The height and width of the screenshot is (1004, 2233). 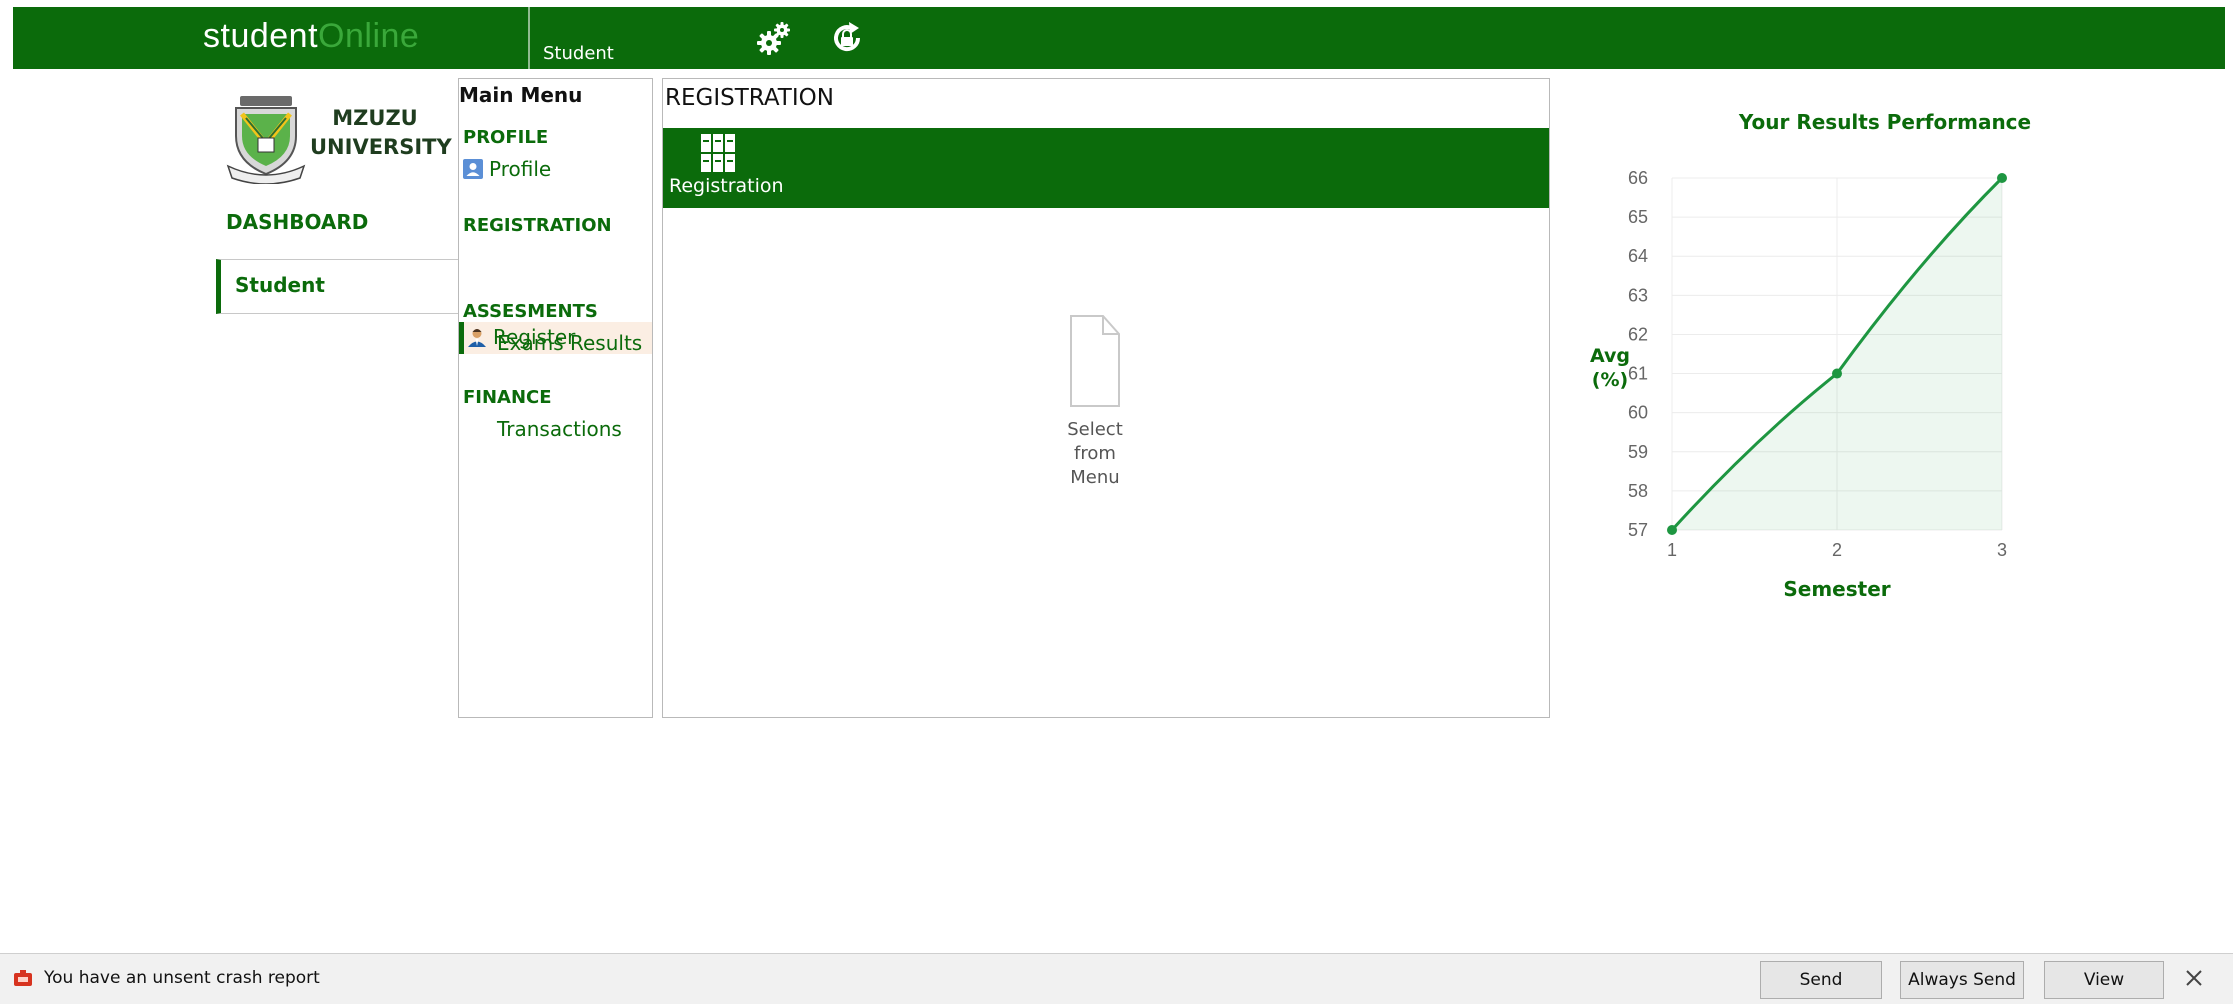 I want to click on main-menu-title: Main Menu, so click(x=521, y=95).